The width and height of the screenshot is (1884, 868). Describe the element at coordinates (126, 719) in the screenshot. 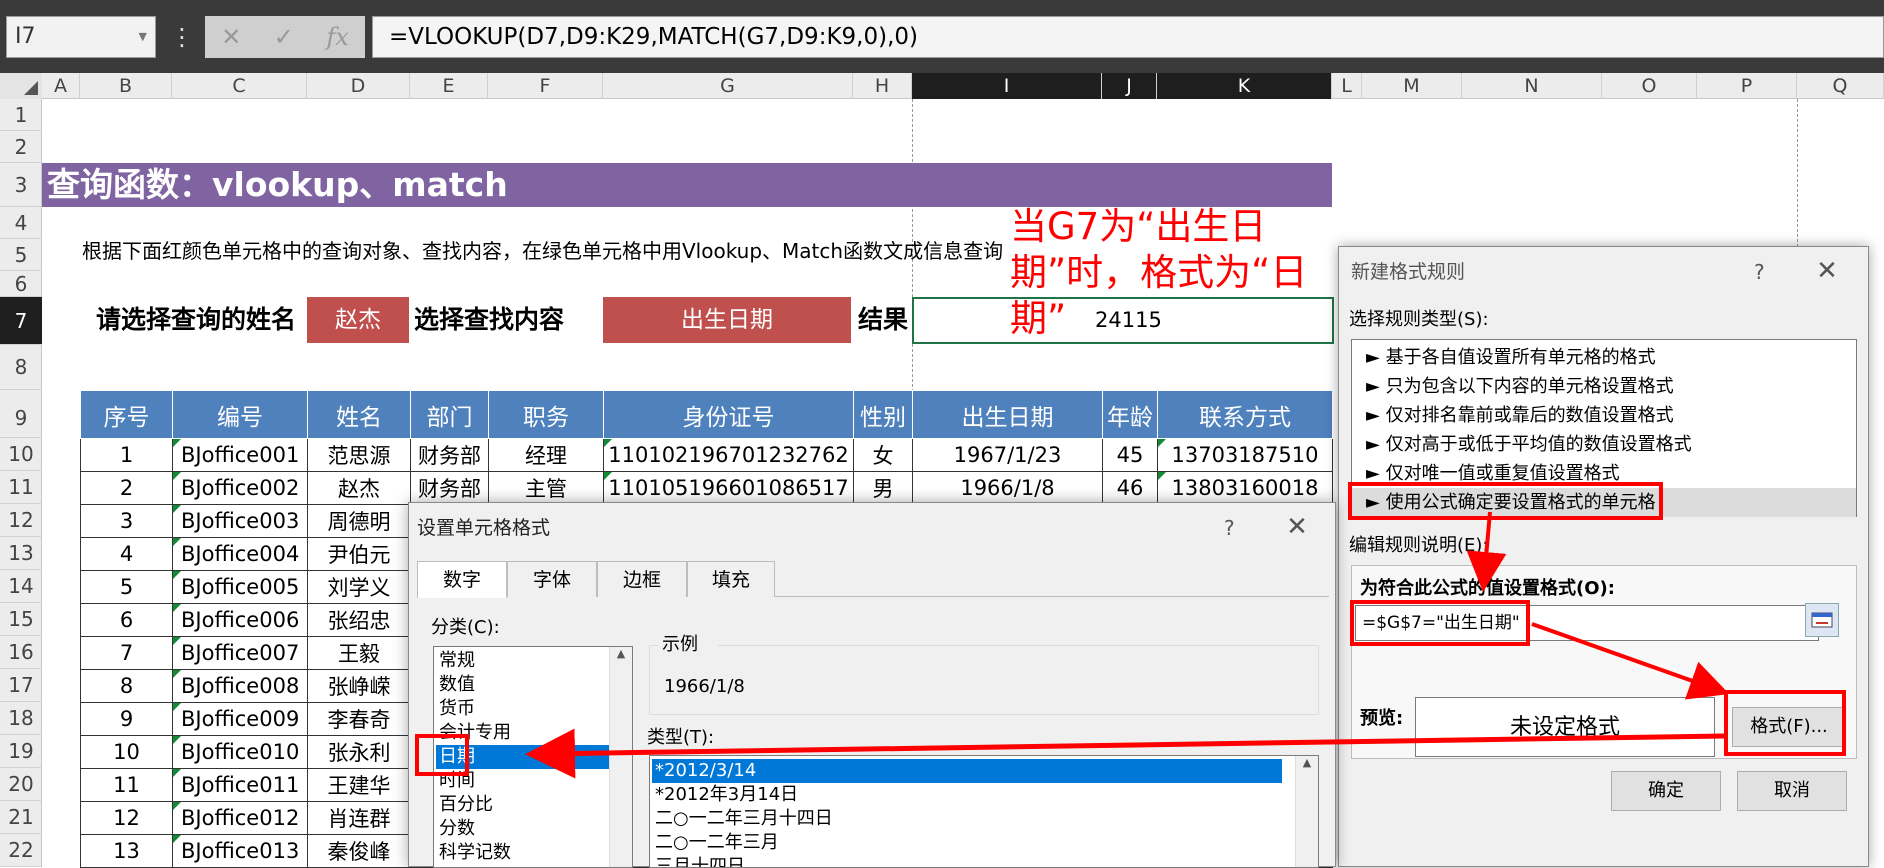

I see `table-cell: 9` at that location.